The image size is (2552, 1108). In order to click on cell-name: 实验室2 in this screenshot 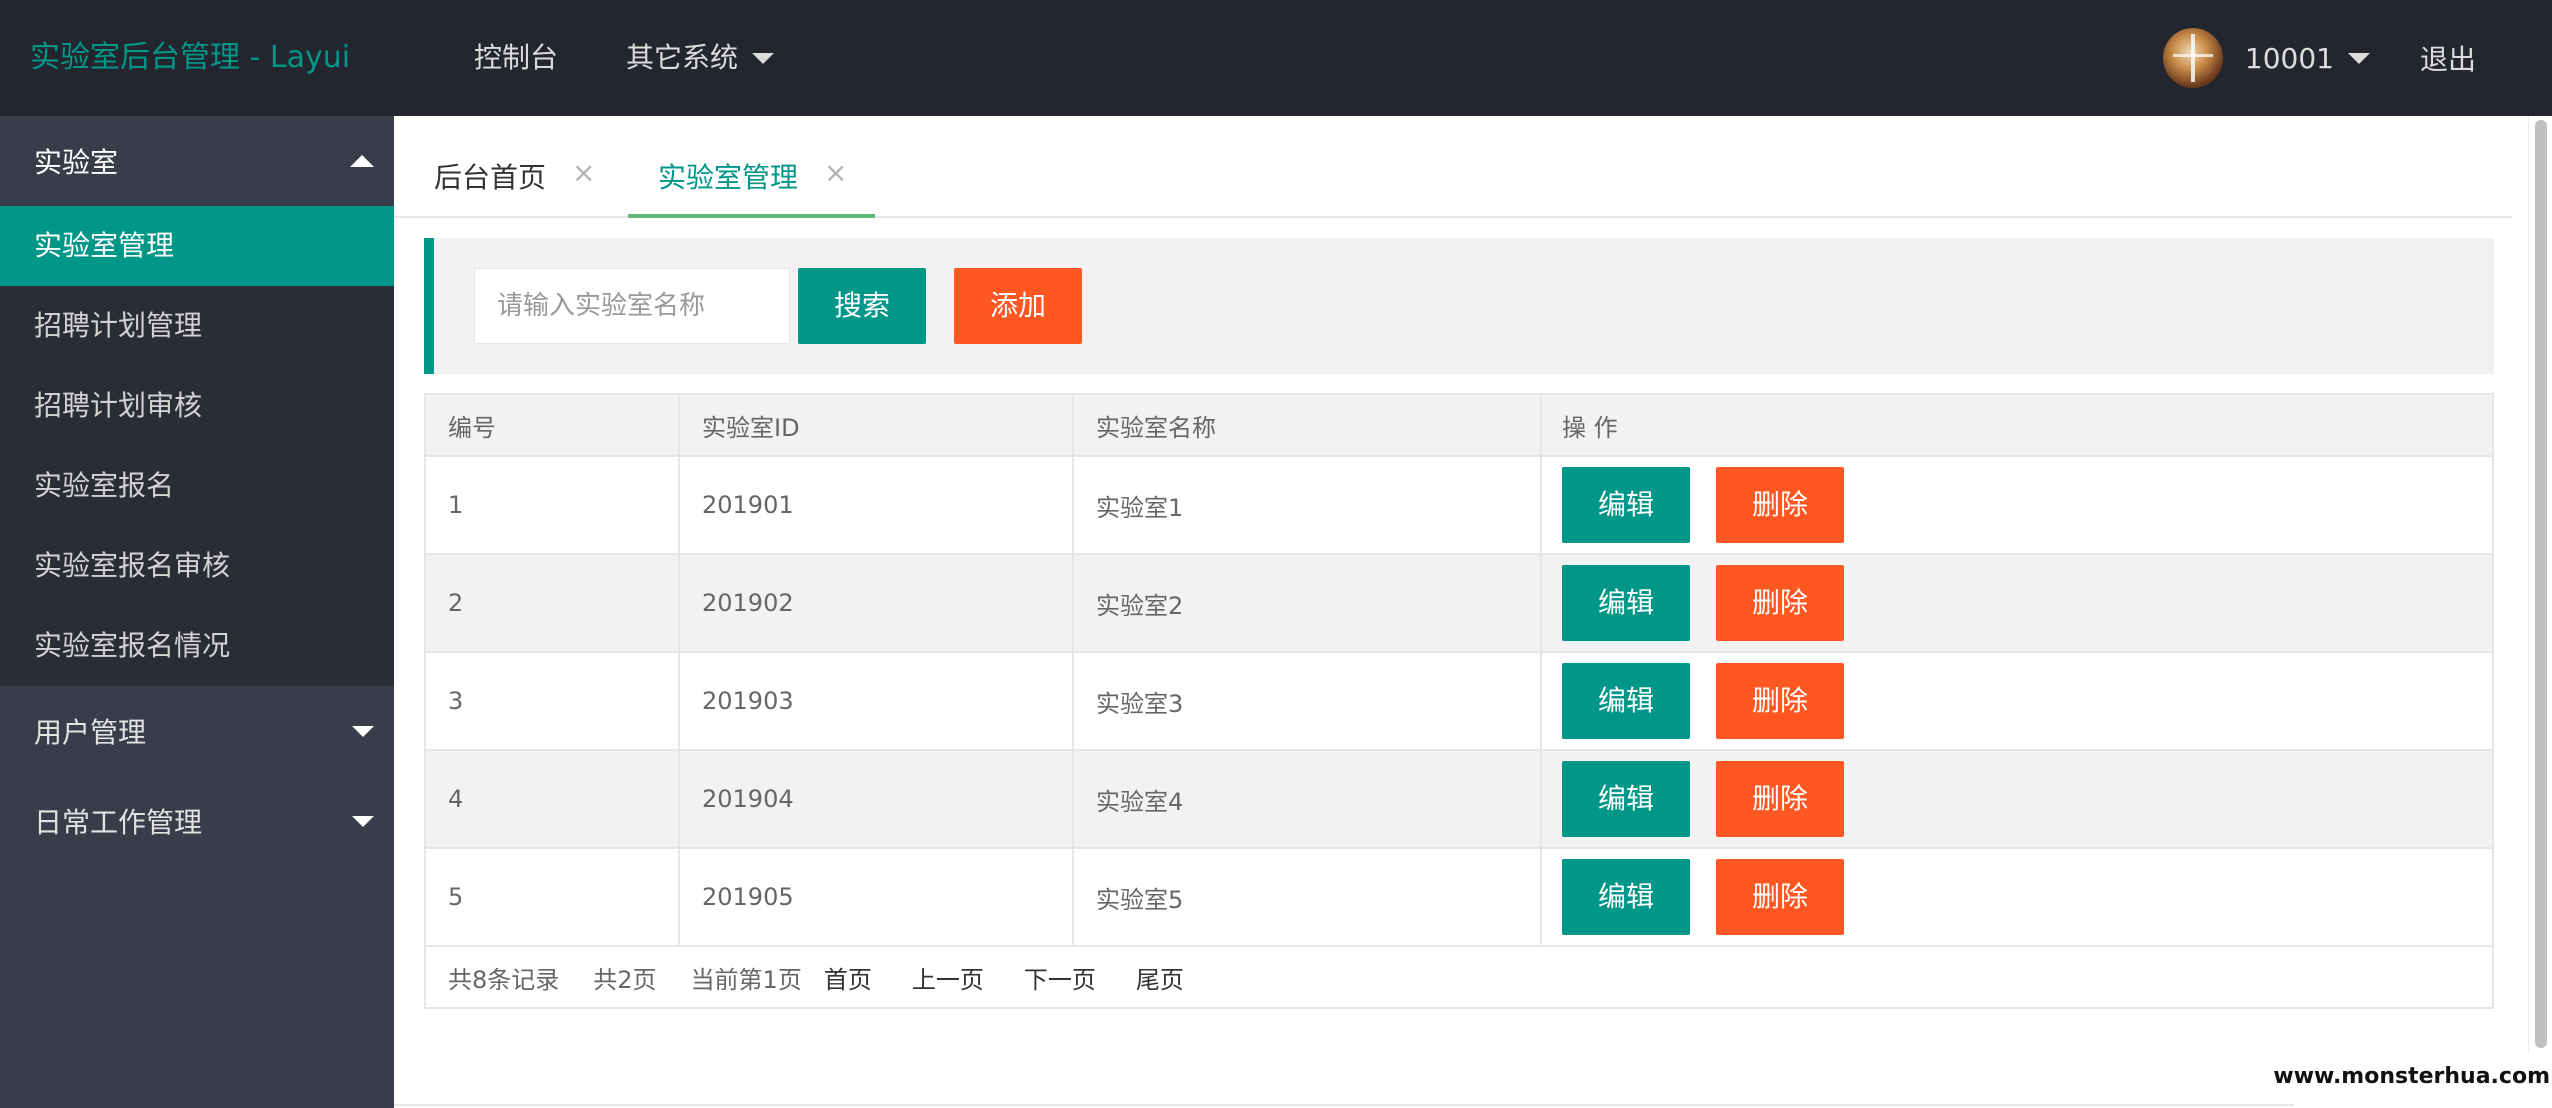, I will do `click(1308, 603)`.